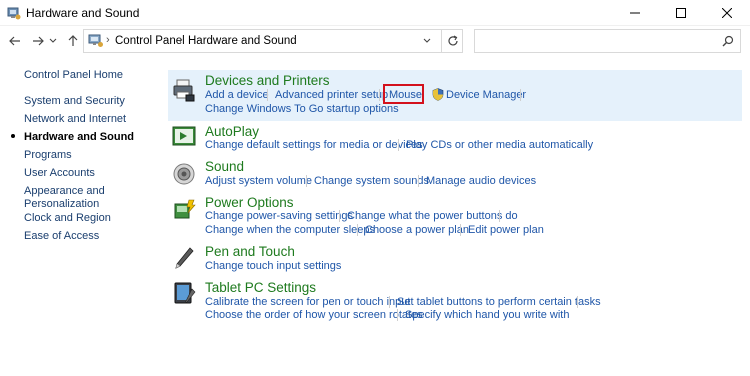 Image resolution: width=750 pixels, height=376 pixels. What do you see at coordinates (249, 202) in the screenshot?
I see `category-title-power-options: Power Options` at bounding box center [249, 202].